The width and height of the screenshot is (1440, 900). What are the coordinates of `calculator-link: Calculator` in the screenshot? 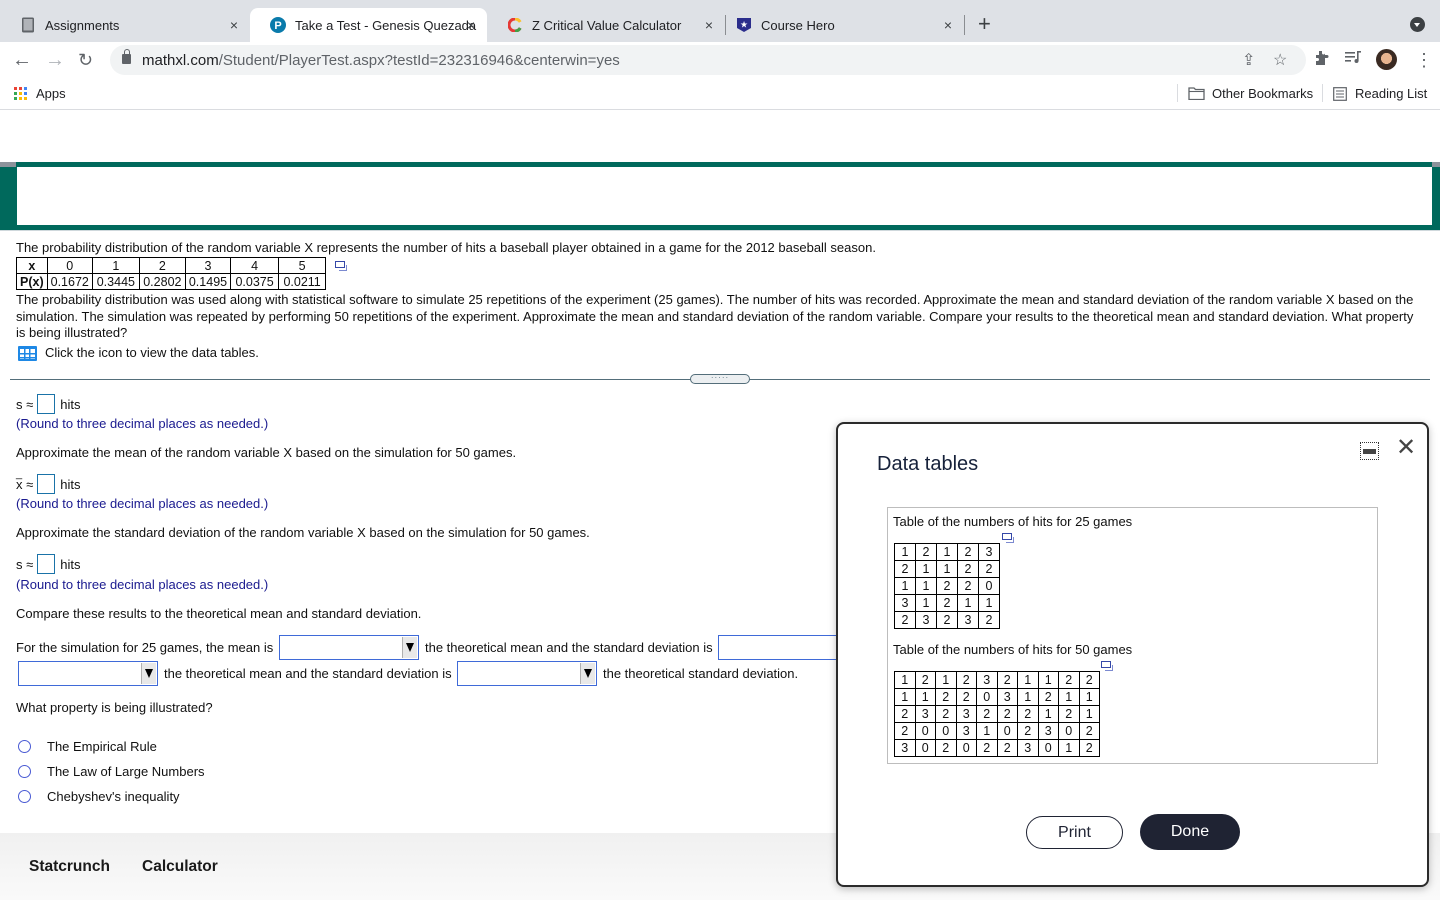 It's located at (180, 867).